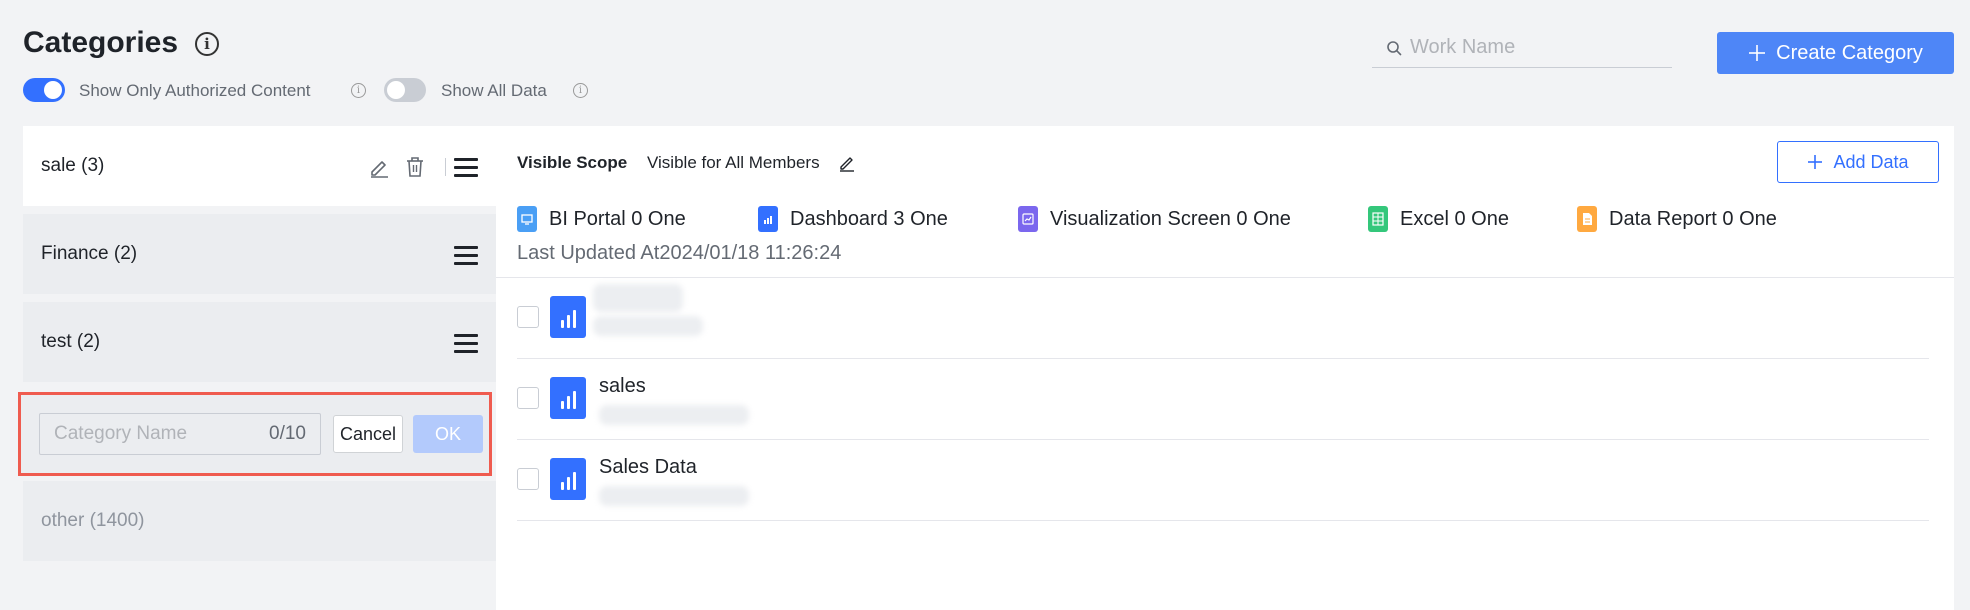 The width and height of the screenshot is (1970, 610). I want to click on authorized-info-icon: i, so click(358, 90).